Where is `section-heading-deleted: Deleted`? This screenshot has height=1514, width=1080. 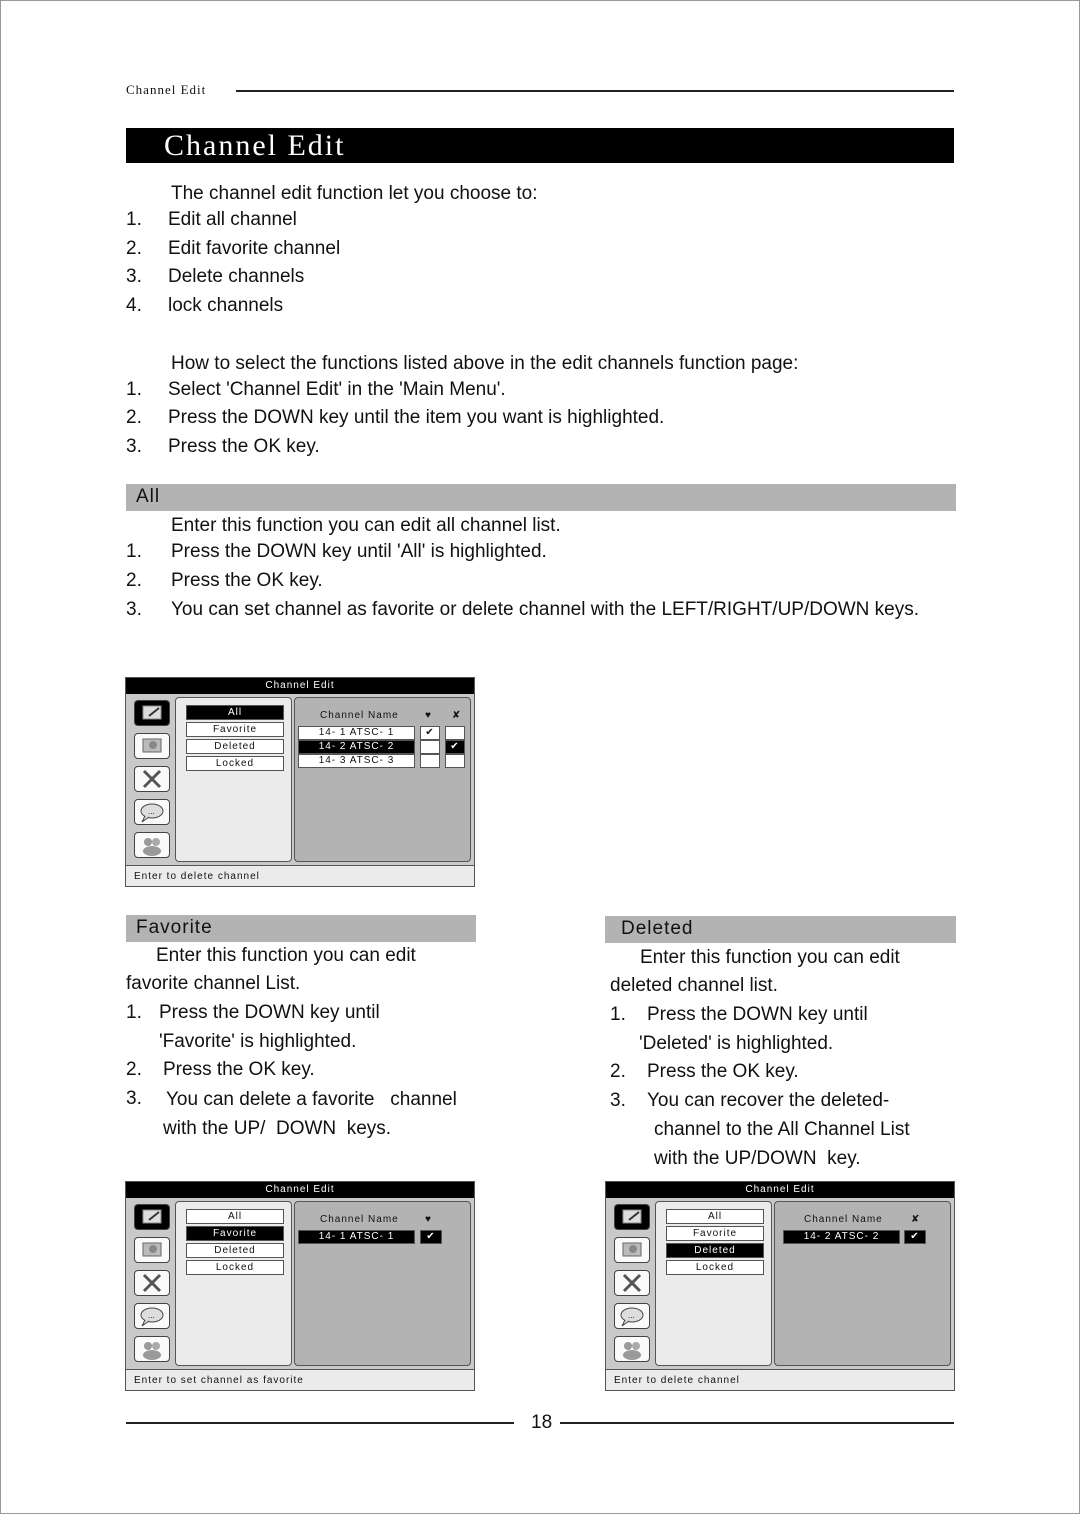
section-heading-deleted: Deleted is located at coordinates (780, 929).